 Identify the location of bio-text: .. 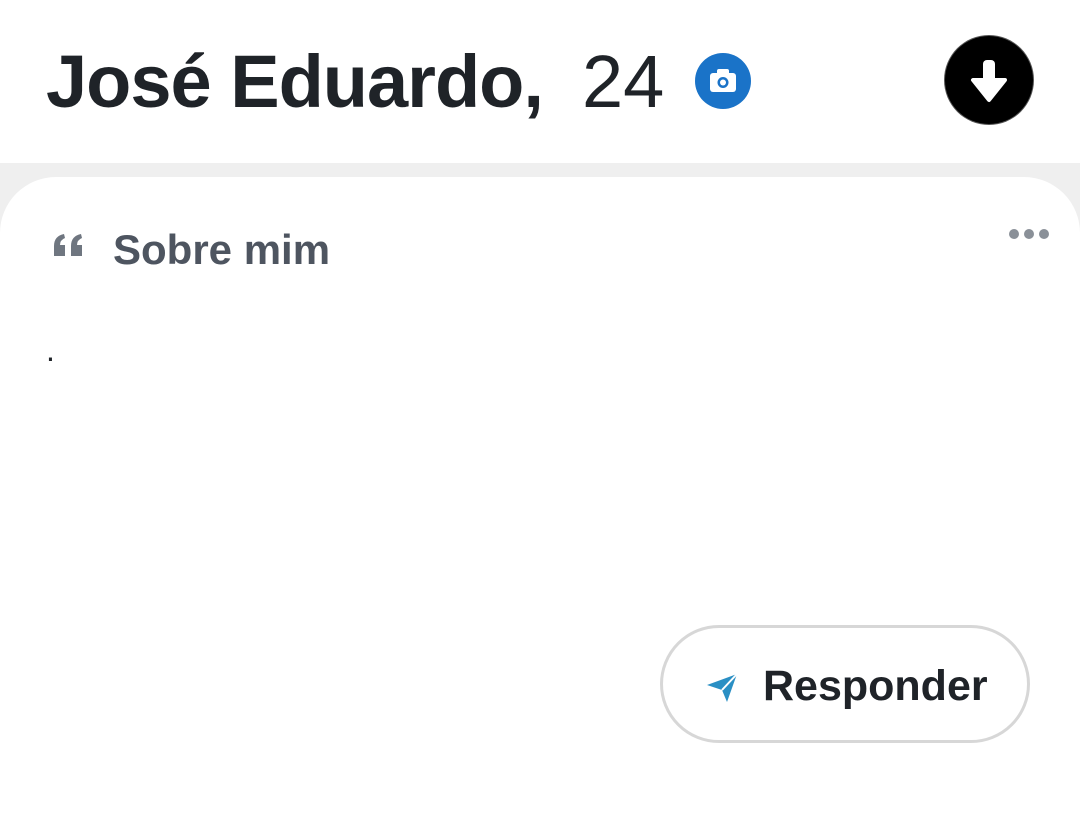
(50, 350).